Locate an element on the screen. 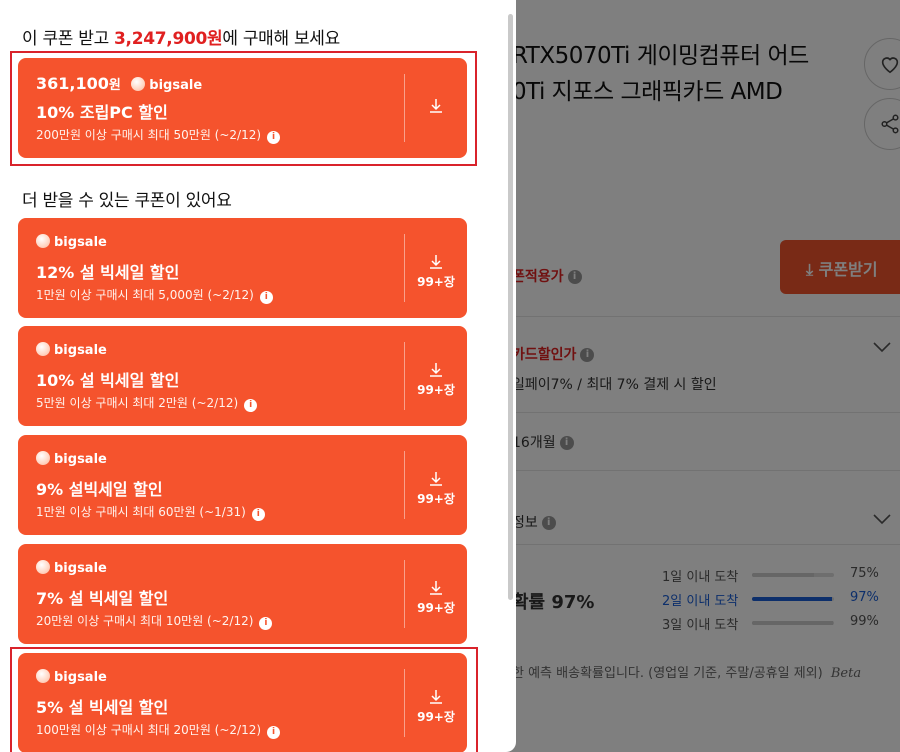 The height and width of the screenshot is (752, 900). coupon-title: 10% 설 빅세일 할인 is located at coordinates (108, 380).